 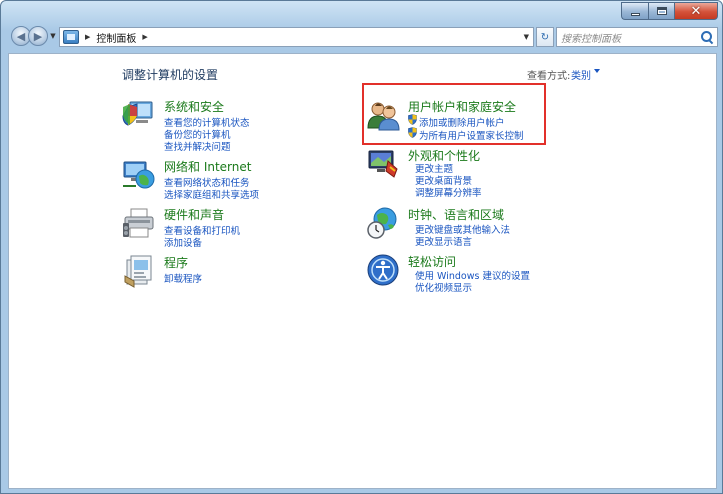 I want to click on page-title: 调整计算机的设置, so click(x=170, y=75).